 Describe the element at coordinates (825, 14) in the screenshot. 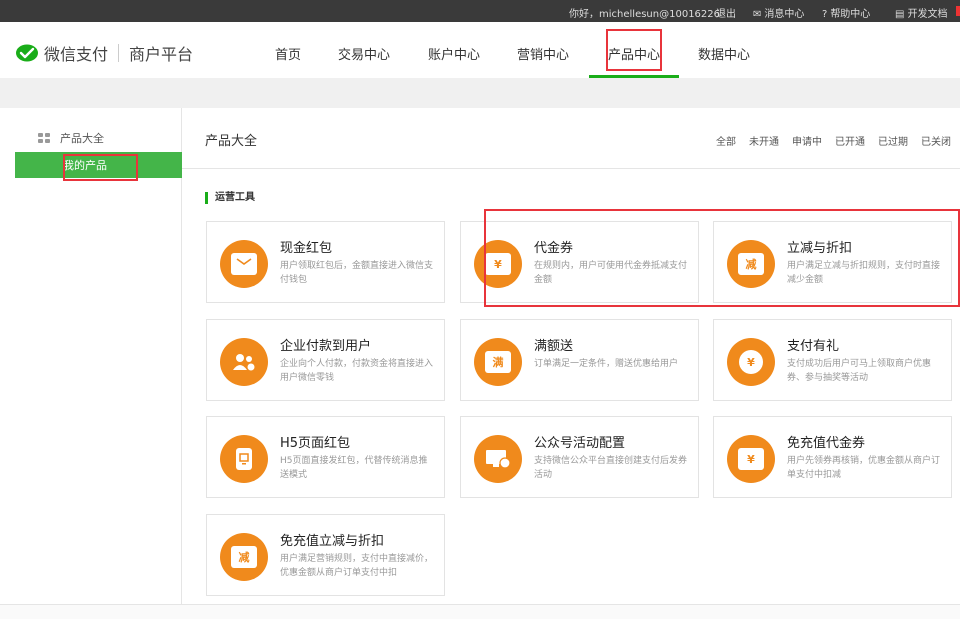

I see `help-icon: ?` at that location.